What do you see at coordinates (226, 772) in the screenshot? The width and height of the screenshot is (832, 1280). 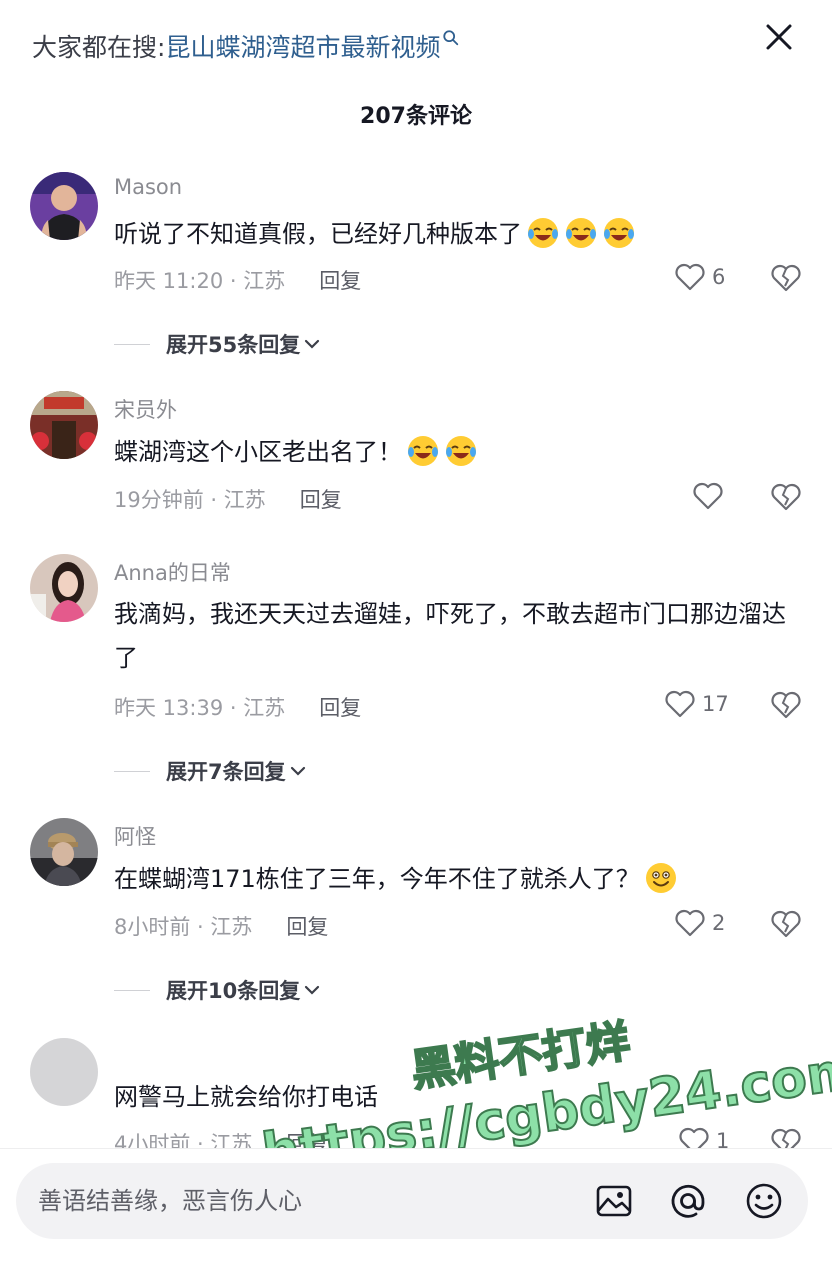 I see `expand-replies-label: 展开7条回复` at bounding box center [226, 772].